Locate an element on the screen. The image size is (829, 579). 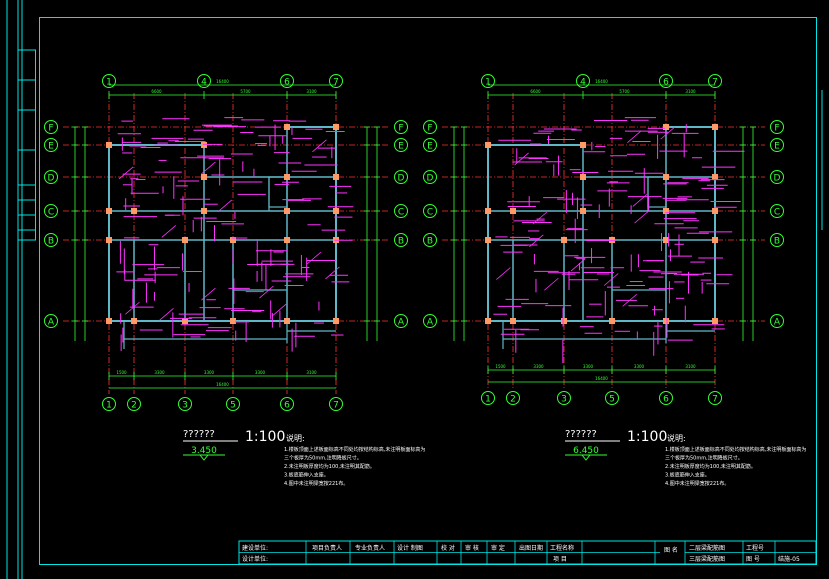
title-block-role: 工程名称 is located at coordinates (562, 548).